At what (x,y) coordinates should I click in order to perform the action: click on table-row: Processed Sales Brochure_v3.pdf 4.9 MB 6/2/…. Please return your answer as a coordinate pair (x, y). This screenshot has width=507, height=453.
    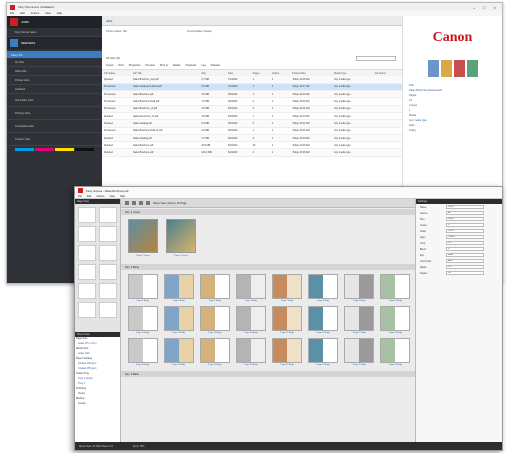
    Looking at the image, I should click on (252, 109).